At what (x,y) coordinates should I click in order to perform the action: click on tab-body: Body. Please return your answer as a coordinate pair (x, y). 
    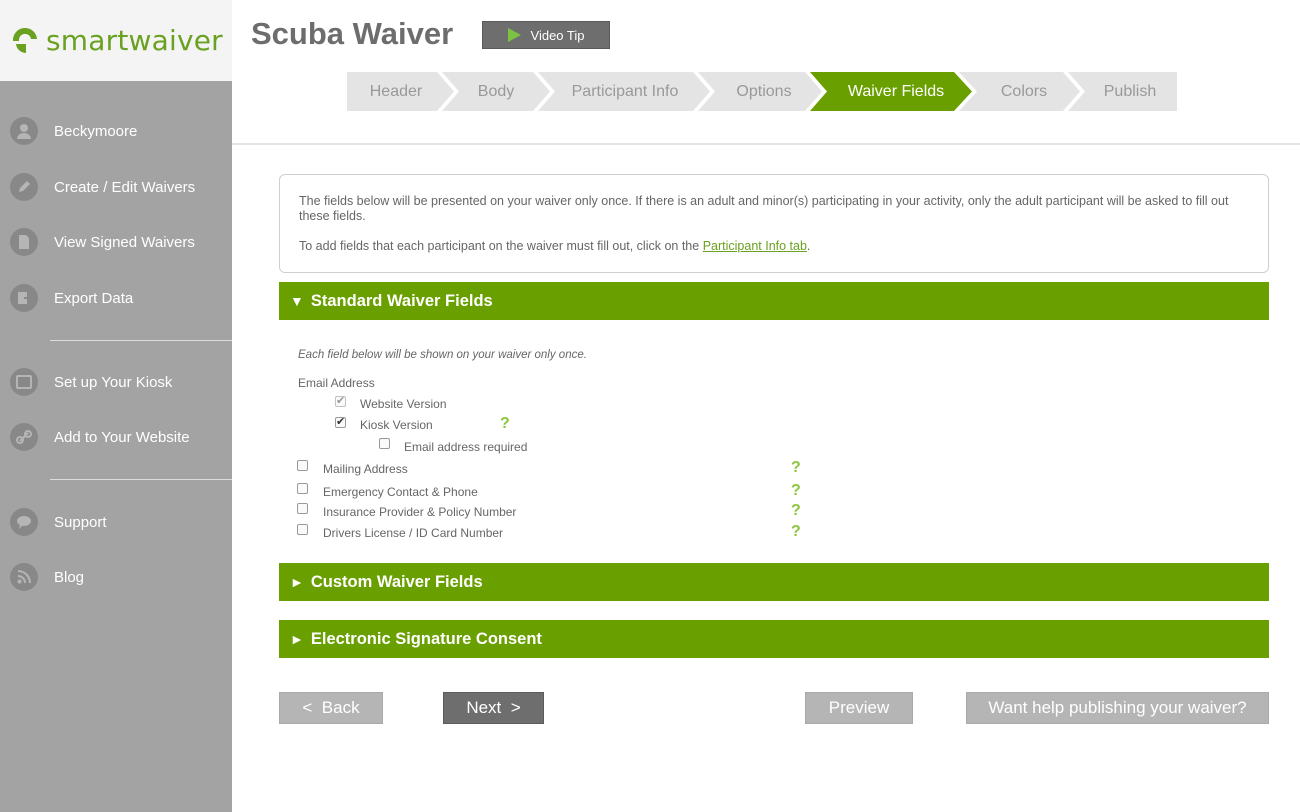
    Looking at the image, I should click on (496, 91).